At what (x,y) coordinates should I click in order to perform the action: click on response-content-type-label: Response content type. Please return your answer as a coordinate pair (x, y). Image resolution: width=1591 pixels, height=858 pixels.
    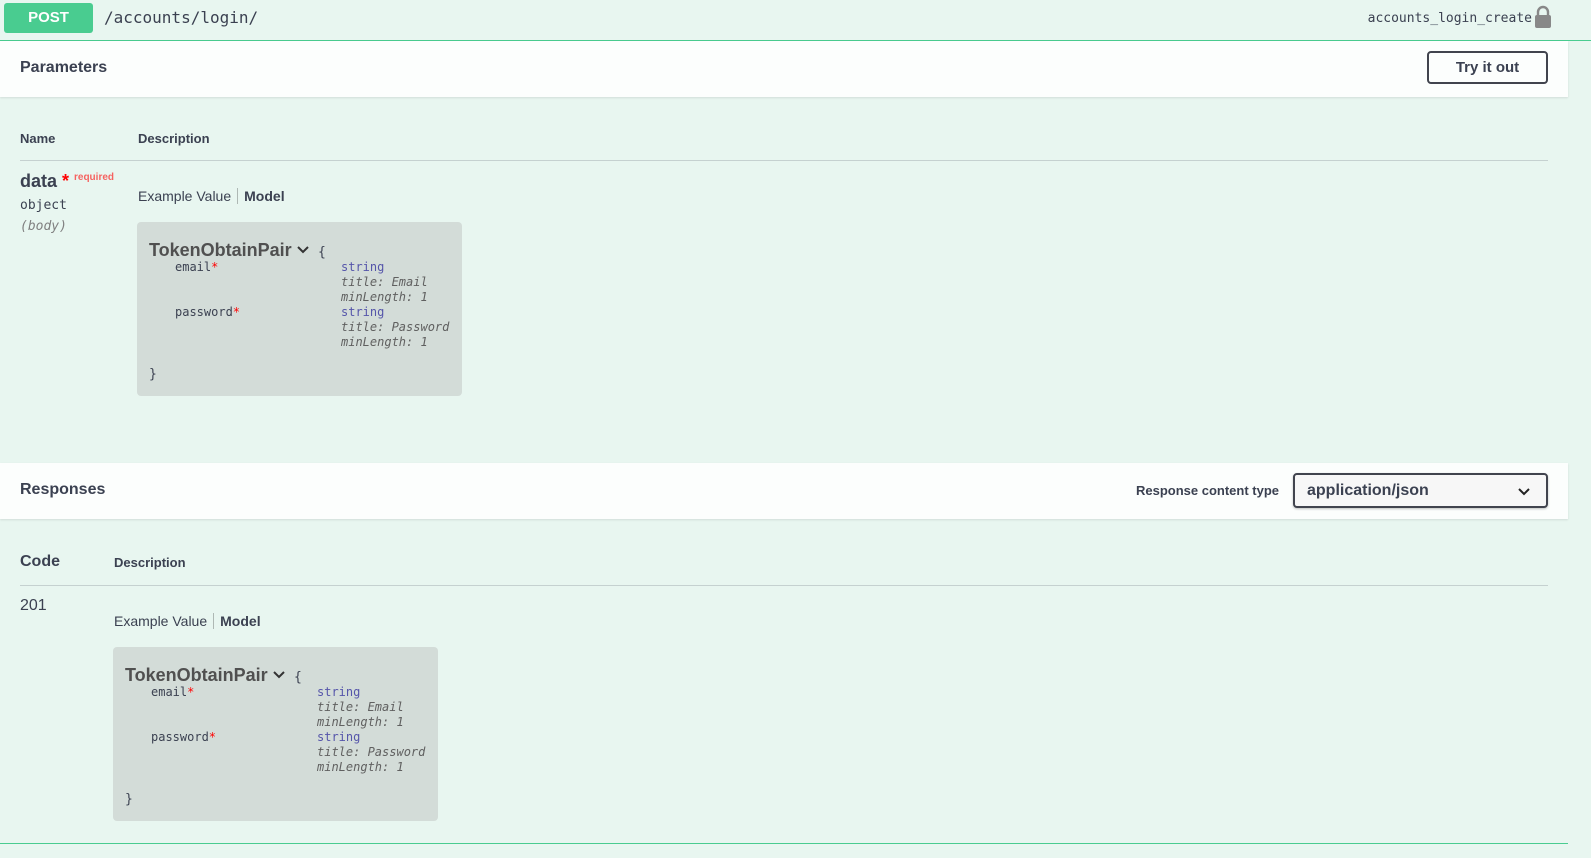
    Looking at the image, I should click on (1208, 490).